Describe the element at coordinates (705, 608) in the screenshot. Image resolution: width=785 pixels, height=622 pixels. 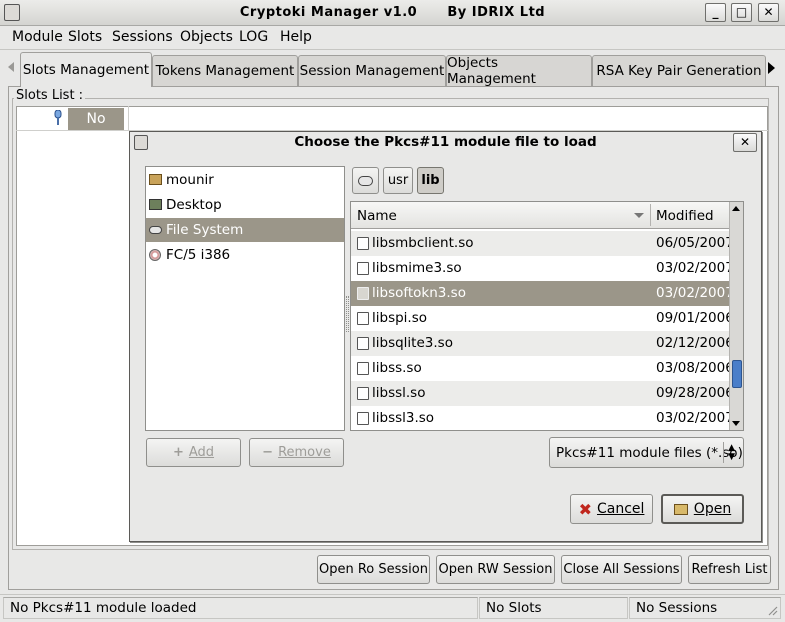
I see `status-sessions: No Sessions` at that location.